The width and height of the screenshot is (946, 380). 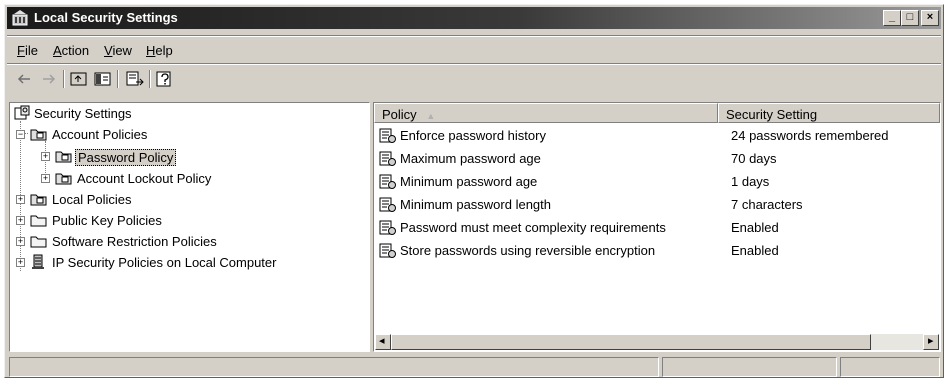 I want to click on security-settings-icon, so click(x=23, y=113).